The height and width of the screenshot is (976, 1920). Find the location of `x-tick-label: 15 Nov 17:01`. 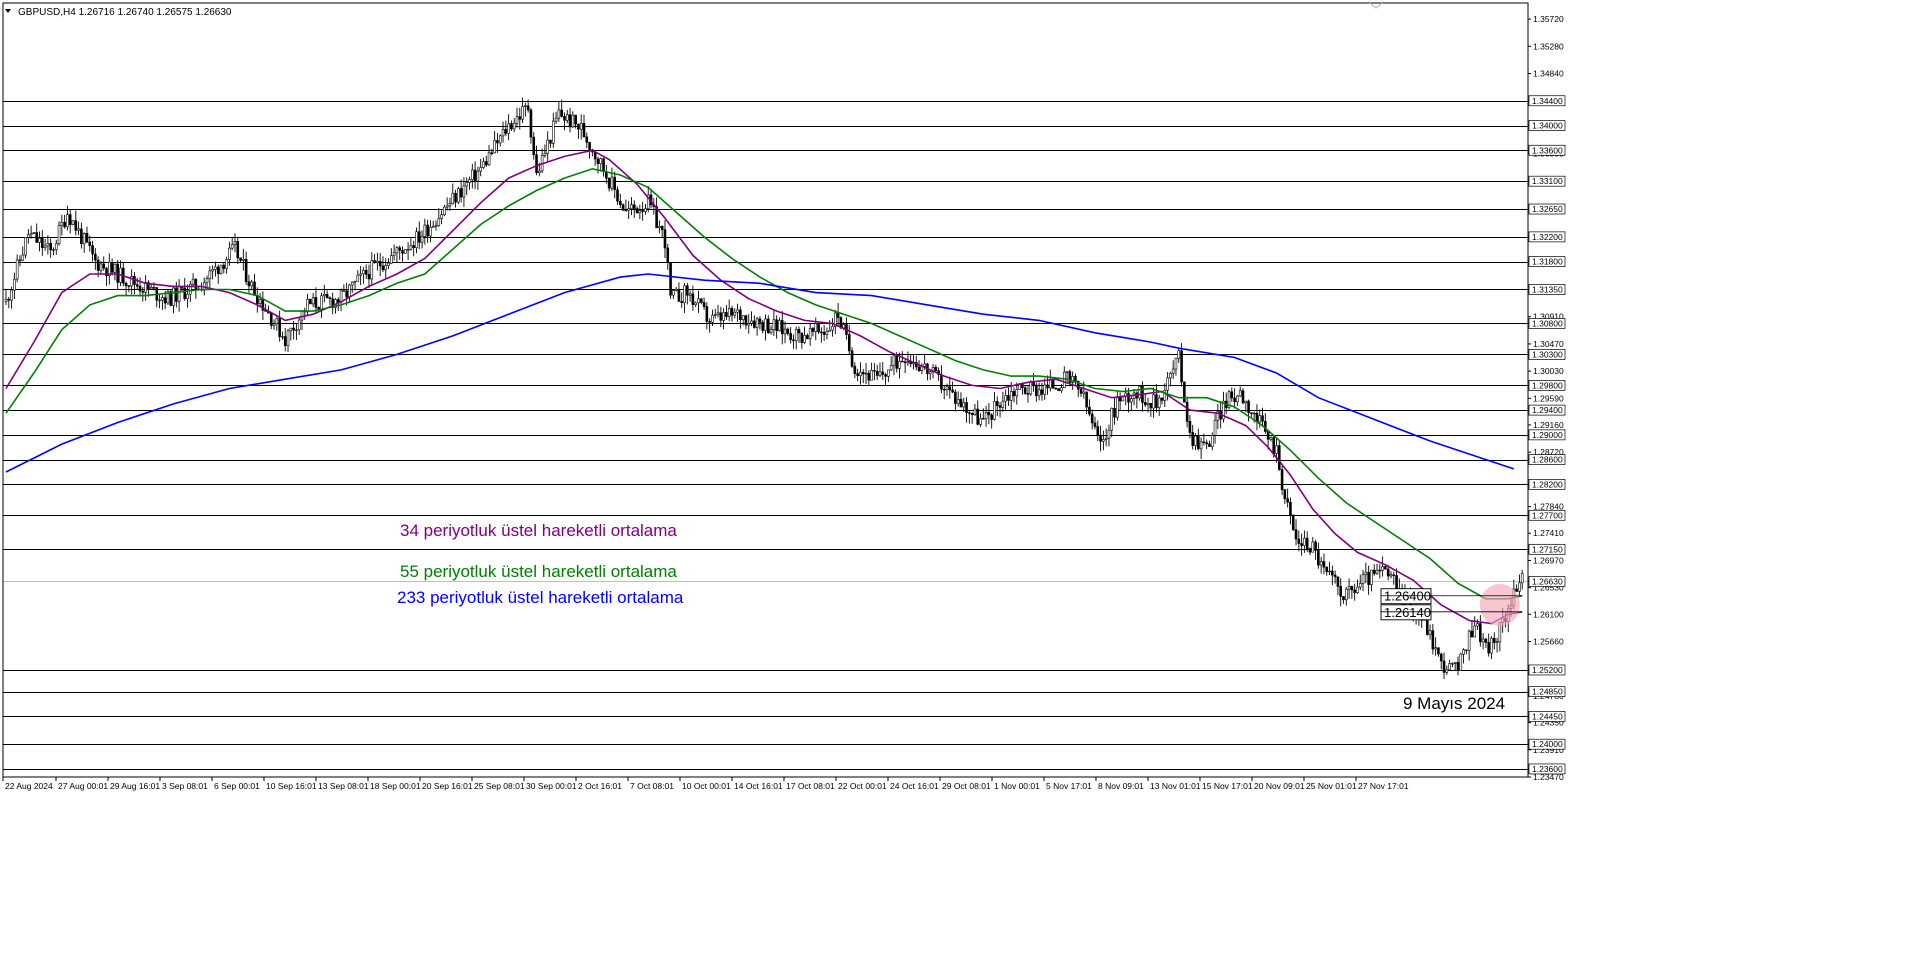

x-tick-label: 15 Nov 17:01 is located at coordinates (1227, 786).